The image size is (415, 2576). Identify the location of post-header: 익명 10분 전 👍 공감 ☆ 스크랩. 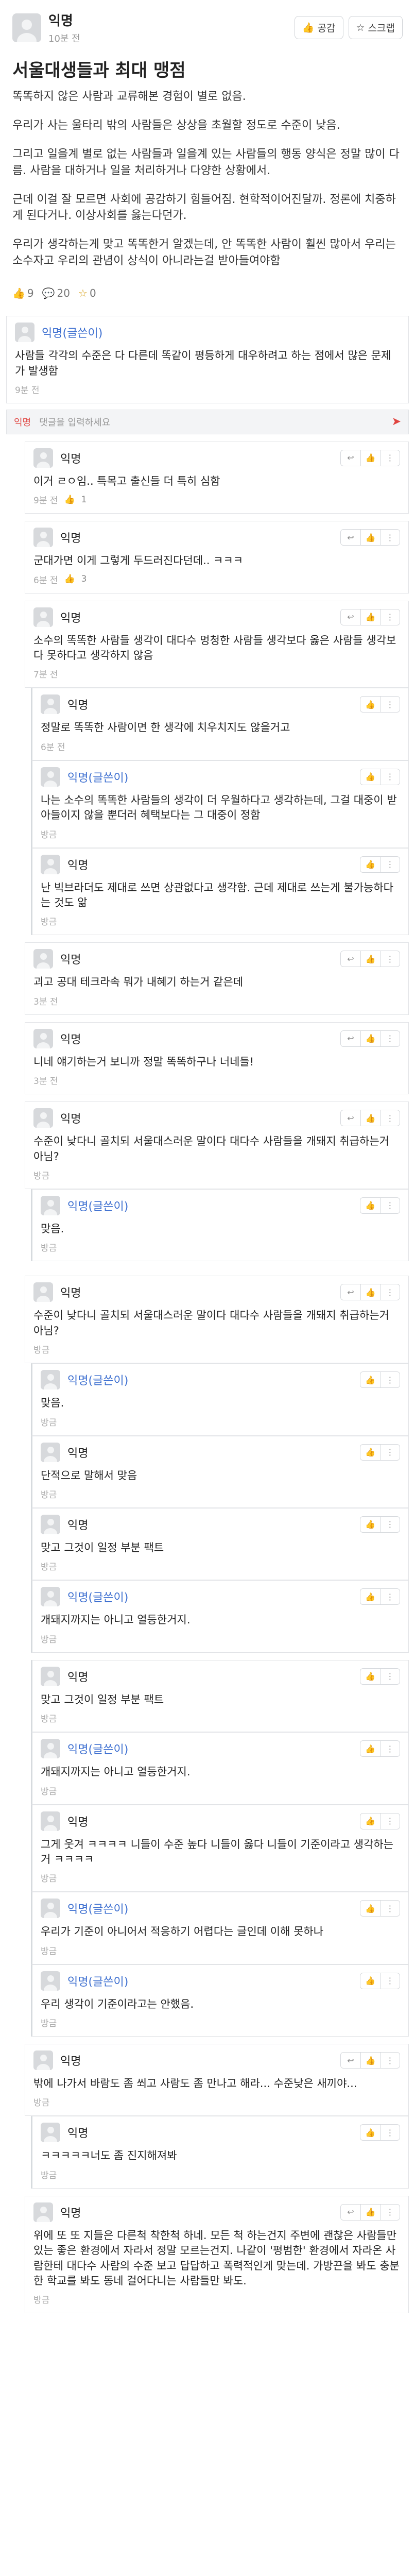
(207, 25).